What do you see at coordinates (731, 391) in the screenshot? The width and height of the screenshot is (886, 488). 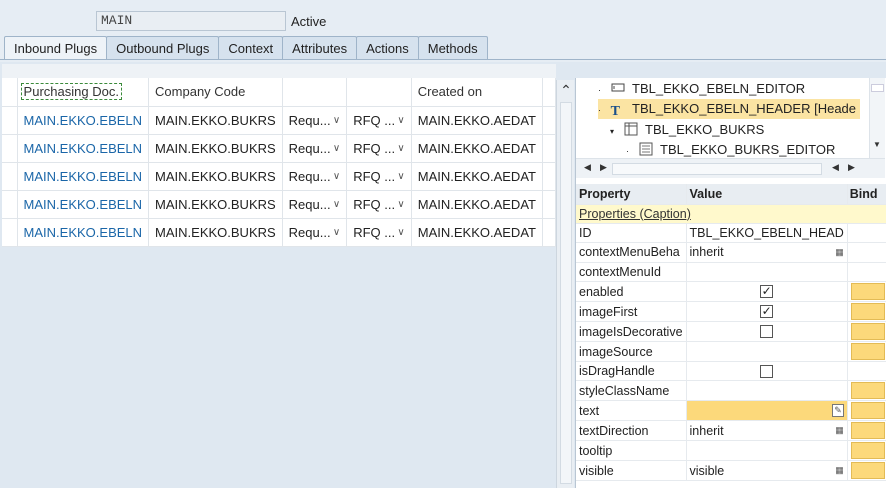 I see `property-row-style-class-name: styleClassName` at bounding box center [731, 391].